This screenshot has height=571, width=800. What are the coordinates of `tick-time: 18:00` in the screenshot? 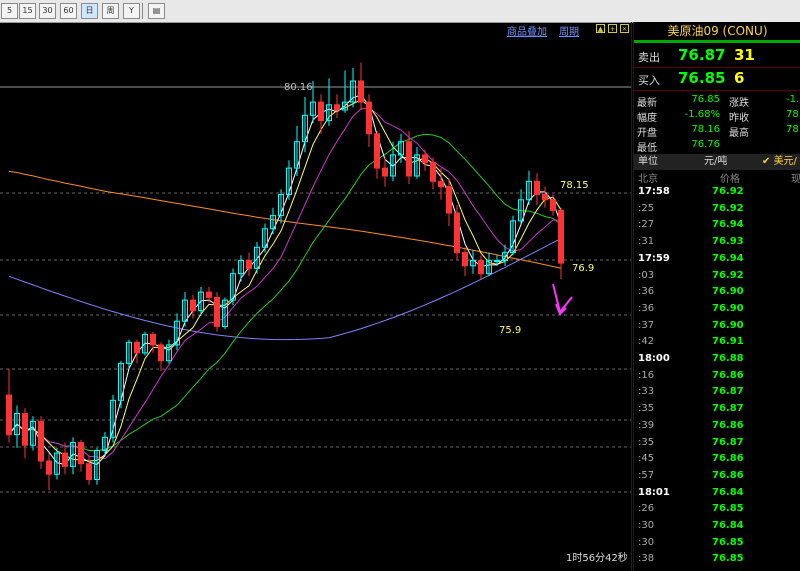 It's located at (654, 358).